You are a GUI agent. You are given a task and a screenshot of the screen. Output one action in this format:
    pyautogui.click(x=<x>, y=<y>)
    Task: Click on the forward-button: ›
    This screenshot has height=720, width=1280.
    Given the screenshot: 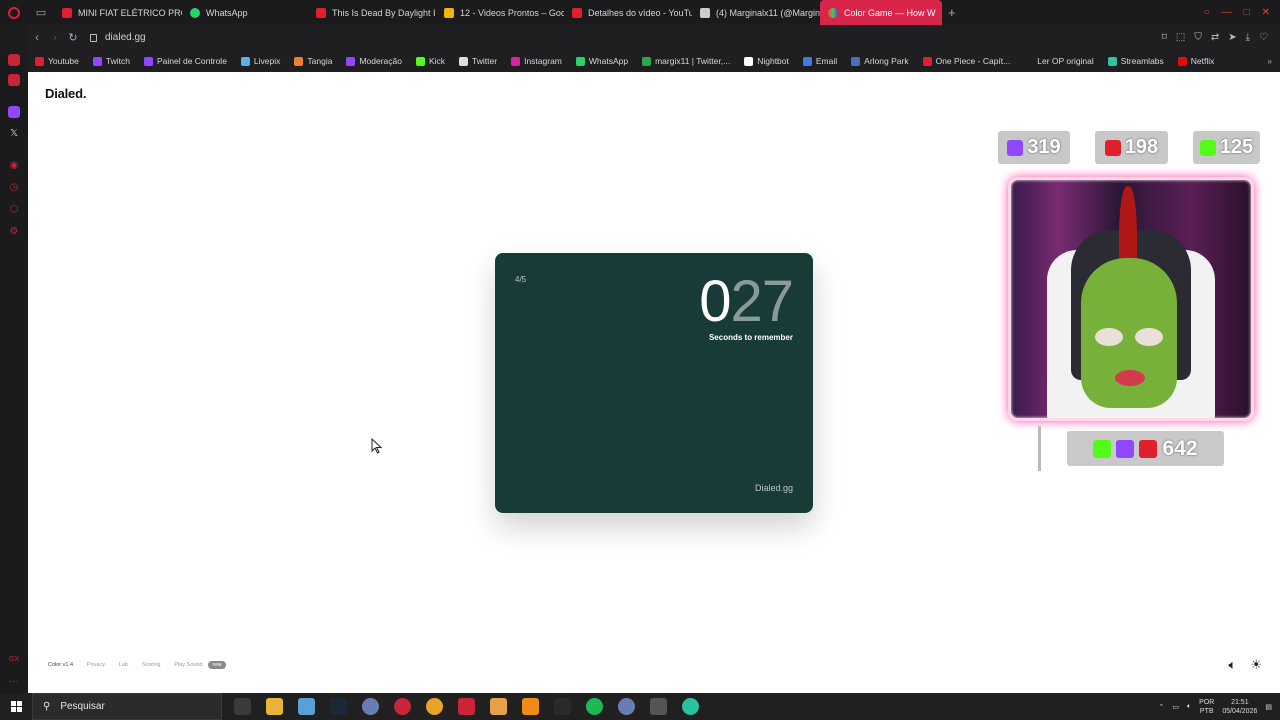 What is the action you would take?
    pyautogui.click(x=55, y=38)
    